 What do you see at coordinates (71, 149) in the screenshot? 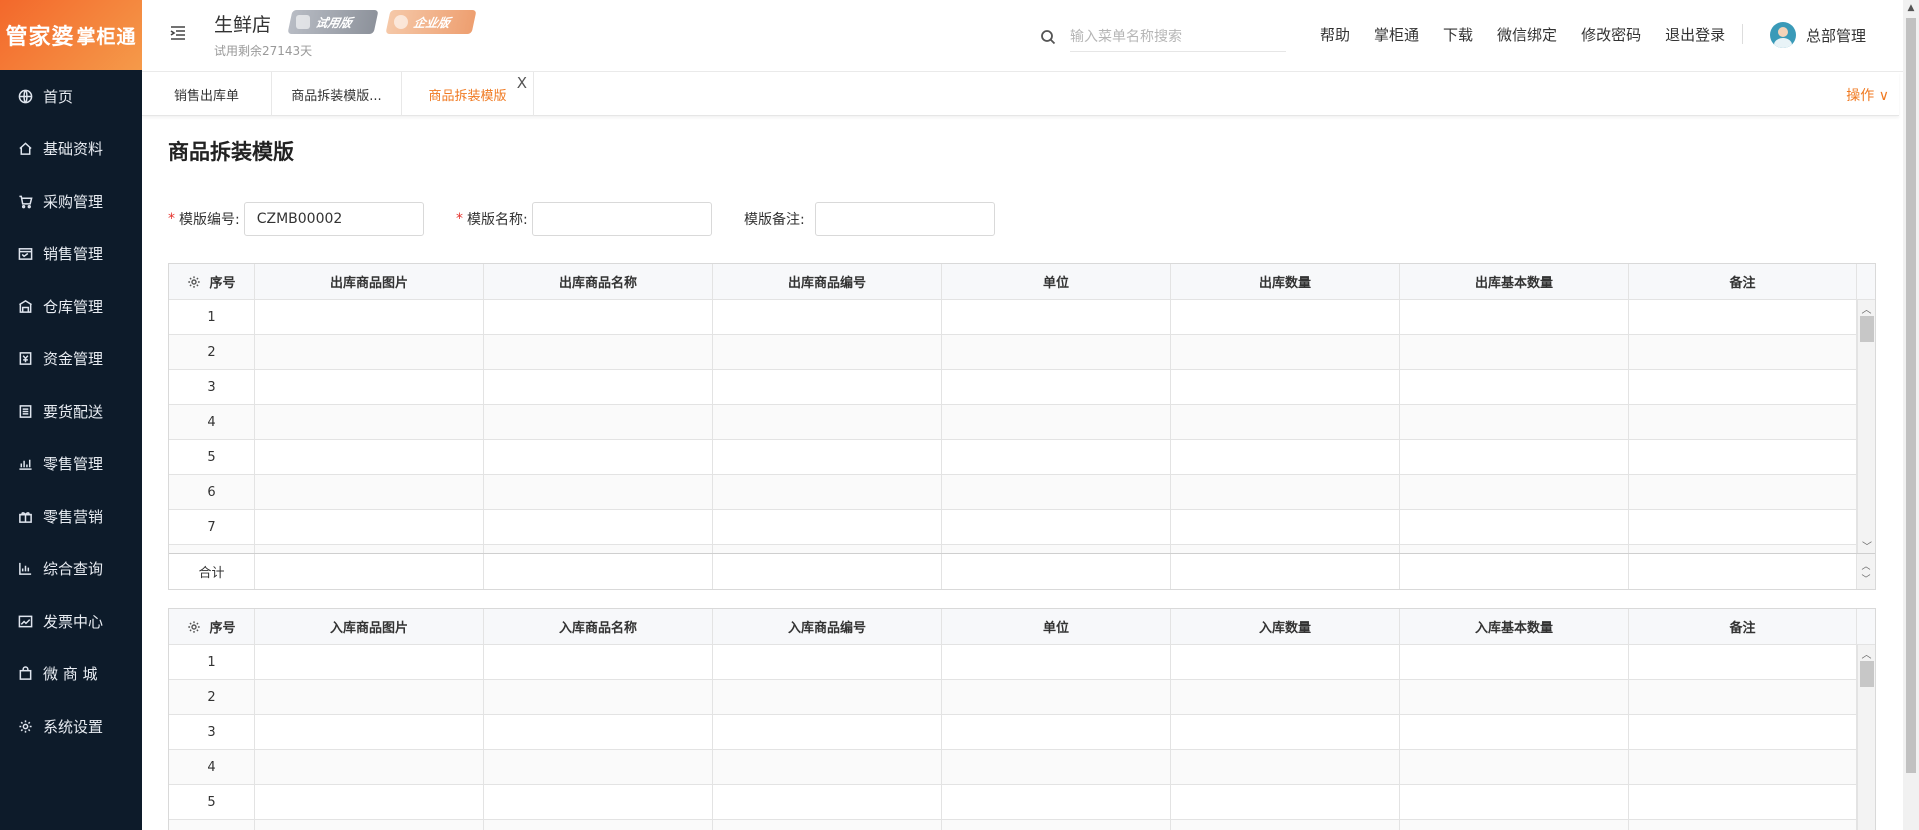
I see `sidebar-item-basic-data: 基础资料` at bounding box center [71, 149].